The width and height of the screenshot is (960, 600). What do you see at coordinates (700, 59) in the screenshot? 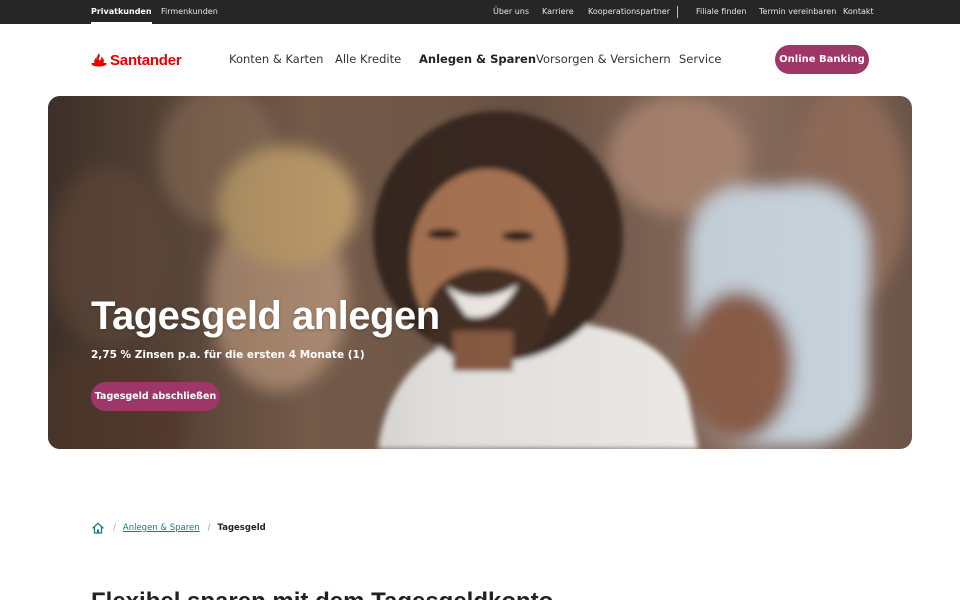
I see `nav-service: Service` at bounding box center [700, 59].